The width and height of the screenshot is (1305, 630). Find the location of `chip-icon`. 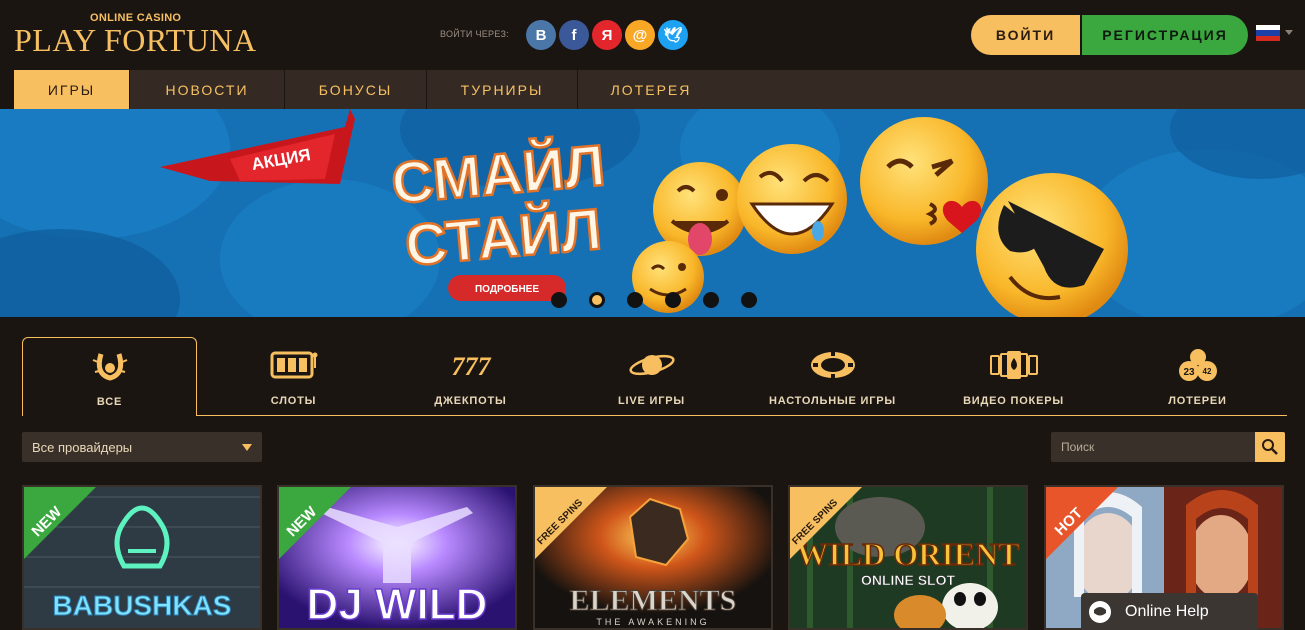

chip-icon is located at coordinates (833, 365).